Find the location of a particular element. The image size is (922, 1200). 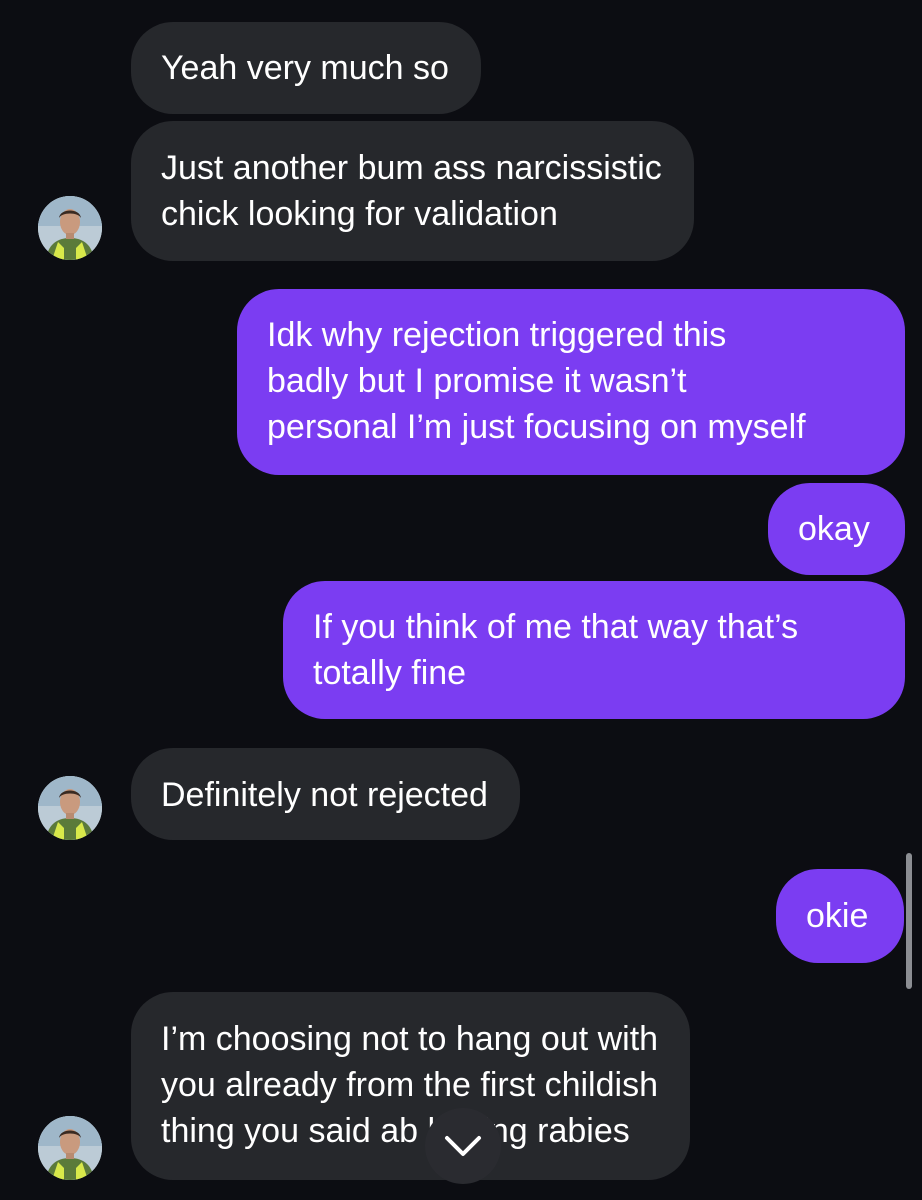

chevron-down-icon is located at coordinates (463, 1146).